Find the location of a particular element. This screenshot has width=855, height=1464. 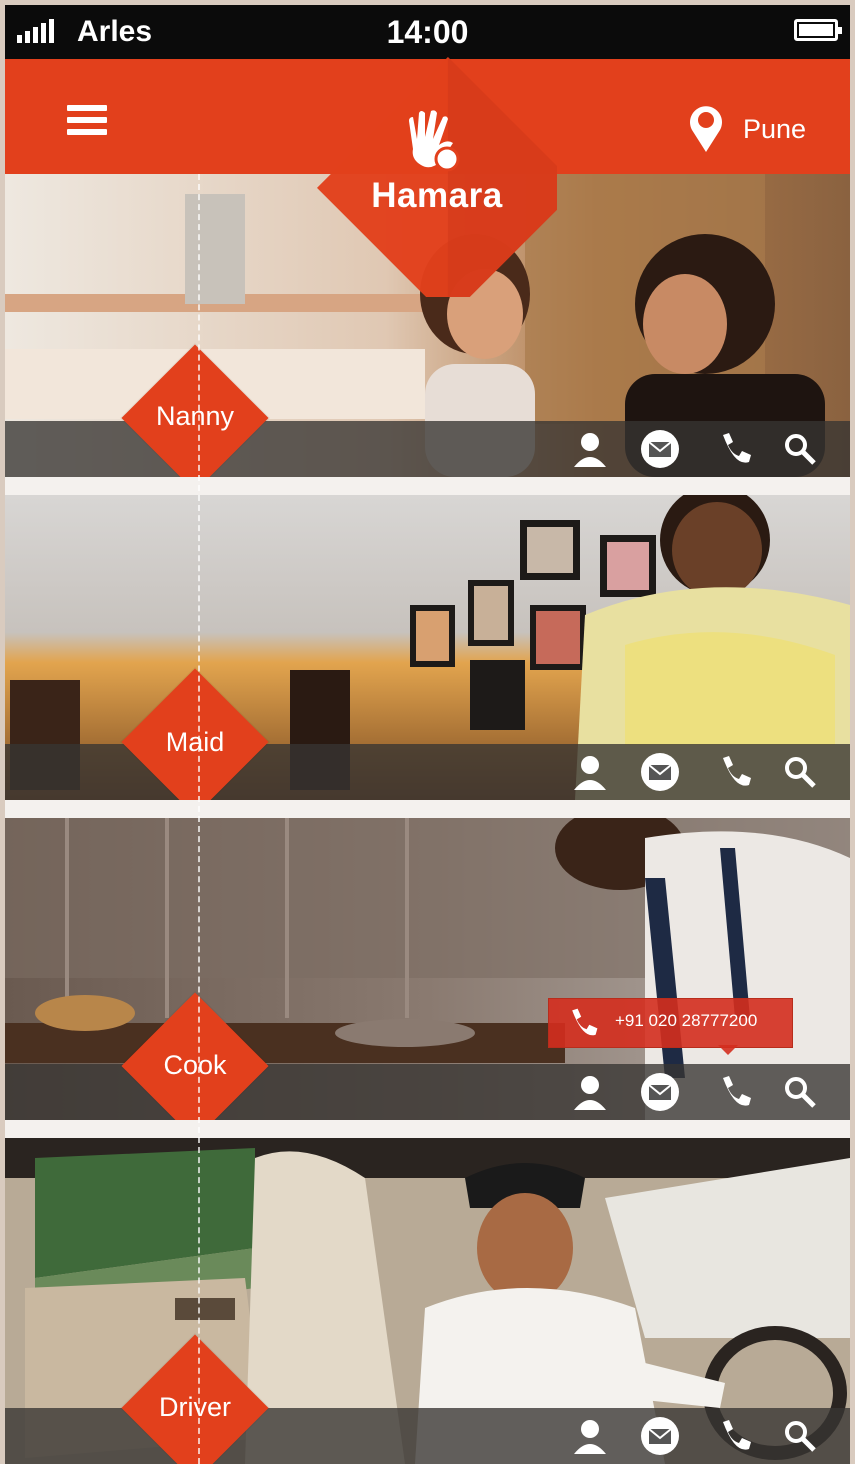

hand-logo-icon is located at coordinates (435, 142).